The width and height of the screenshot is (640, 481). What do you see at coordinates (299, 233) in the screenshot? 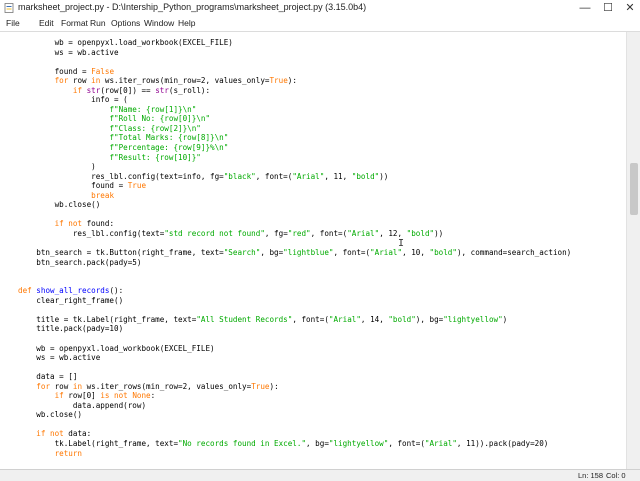
I see `code-token: "red"` at bounding box center [299, 233].